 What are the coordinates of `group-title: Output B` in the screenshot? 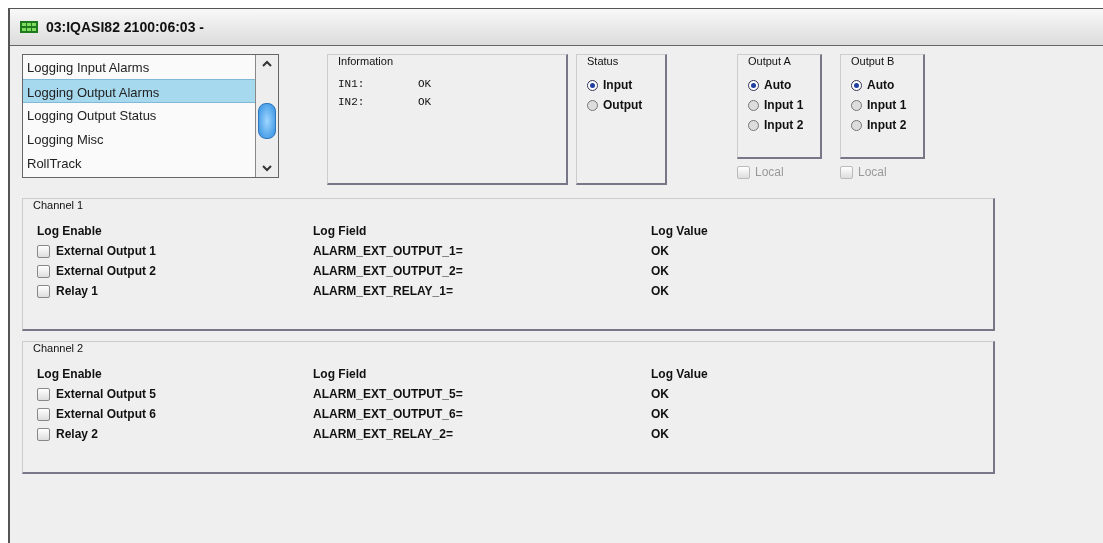 It's located at (873, 61).